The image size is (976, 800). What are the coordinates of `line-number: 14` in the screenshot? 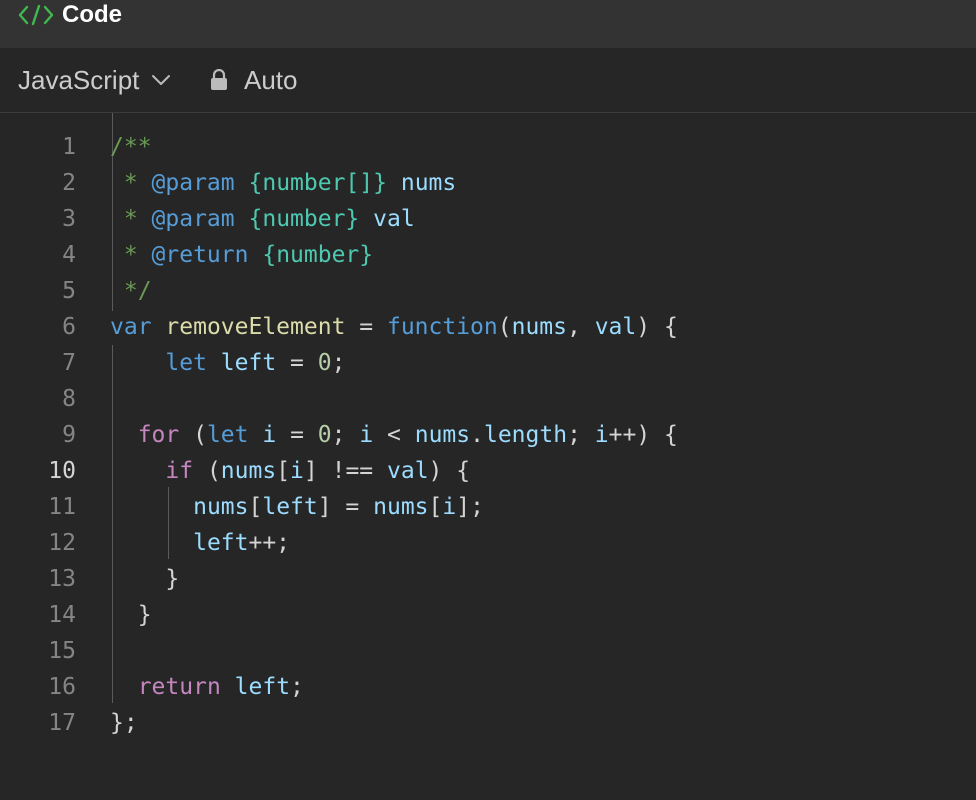 It's located at (62, 615).